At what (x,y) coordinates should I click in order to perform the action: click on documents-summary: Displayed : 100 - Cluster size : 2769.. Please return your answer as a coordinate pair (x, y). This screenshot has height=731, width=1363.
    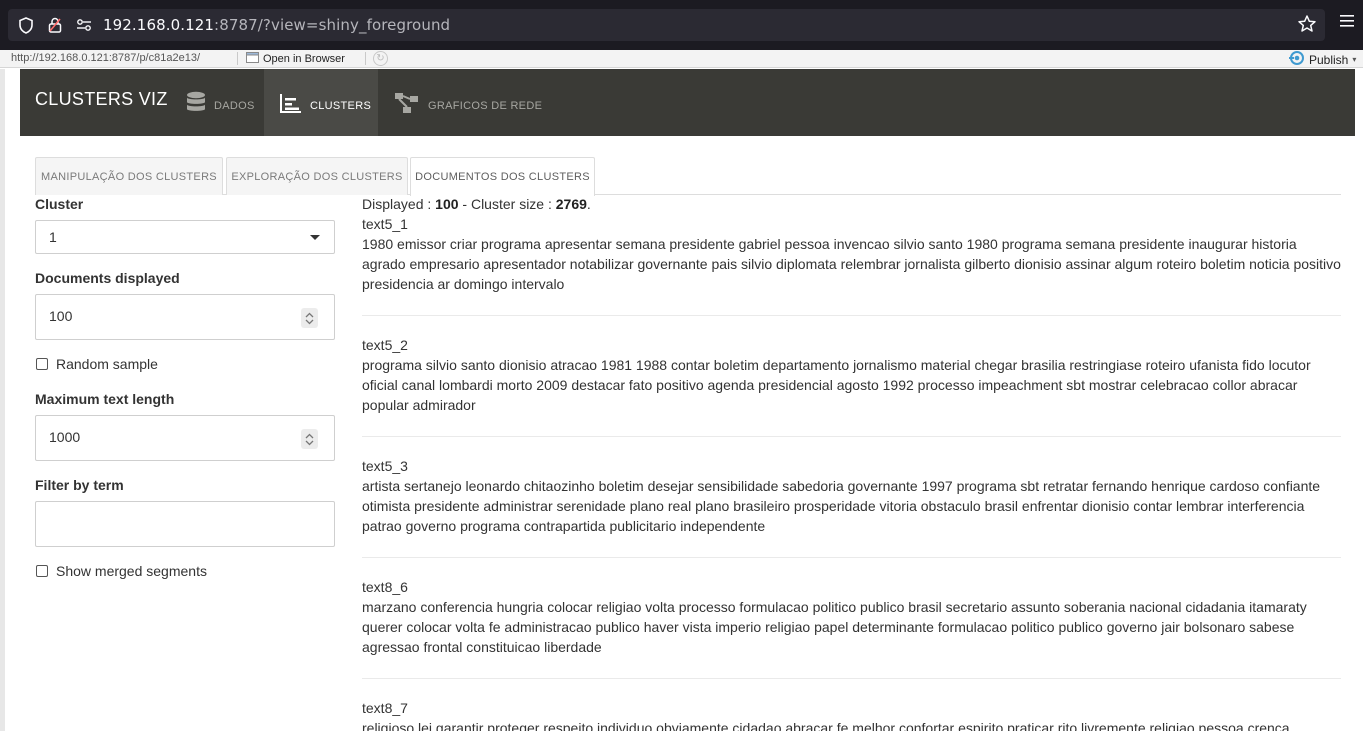
    Looking at the image, I should click on (476, 204).